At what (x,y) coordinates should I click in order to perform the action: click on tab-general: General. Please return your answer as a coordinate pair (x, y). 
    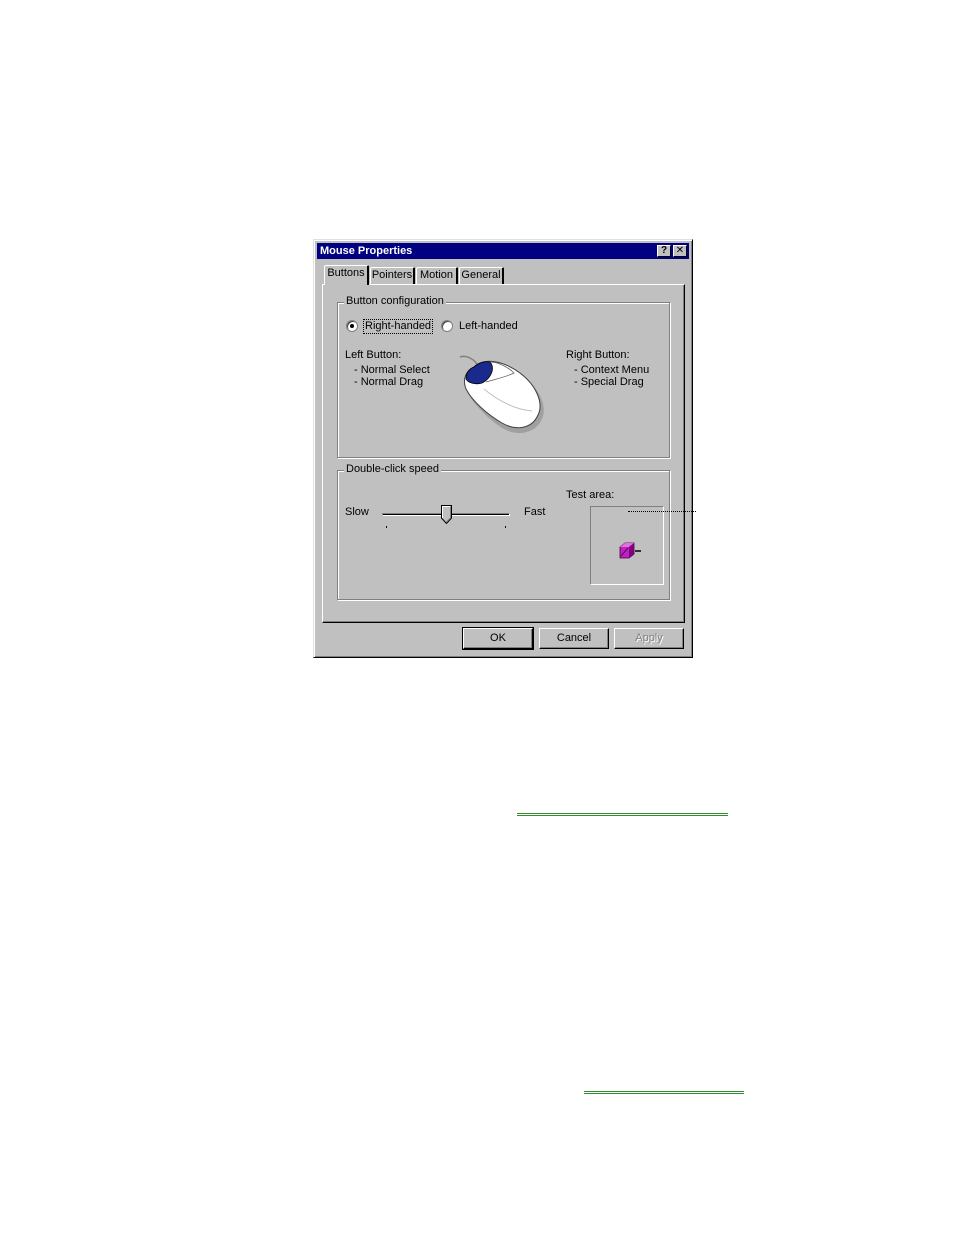
    Looking at the image, I should click on (481, 275).